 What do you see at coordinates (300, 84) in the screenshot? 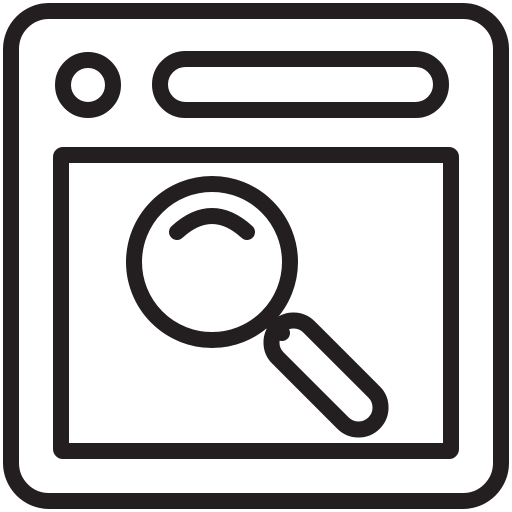
I see `address-bar` at bounding box center [300, 84].